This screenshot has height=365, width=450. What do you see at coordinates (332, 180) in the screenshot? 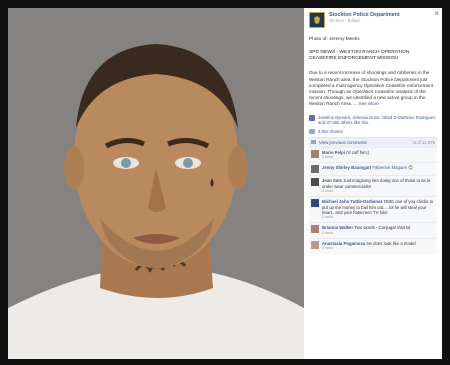
I see `comment-author: Jean Sets` at bounding box center [332, 180].